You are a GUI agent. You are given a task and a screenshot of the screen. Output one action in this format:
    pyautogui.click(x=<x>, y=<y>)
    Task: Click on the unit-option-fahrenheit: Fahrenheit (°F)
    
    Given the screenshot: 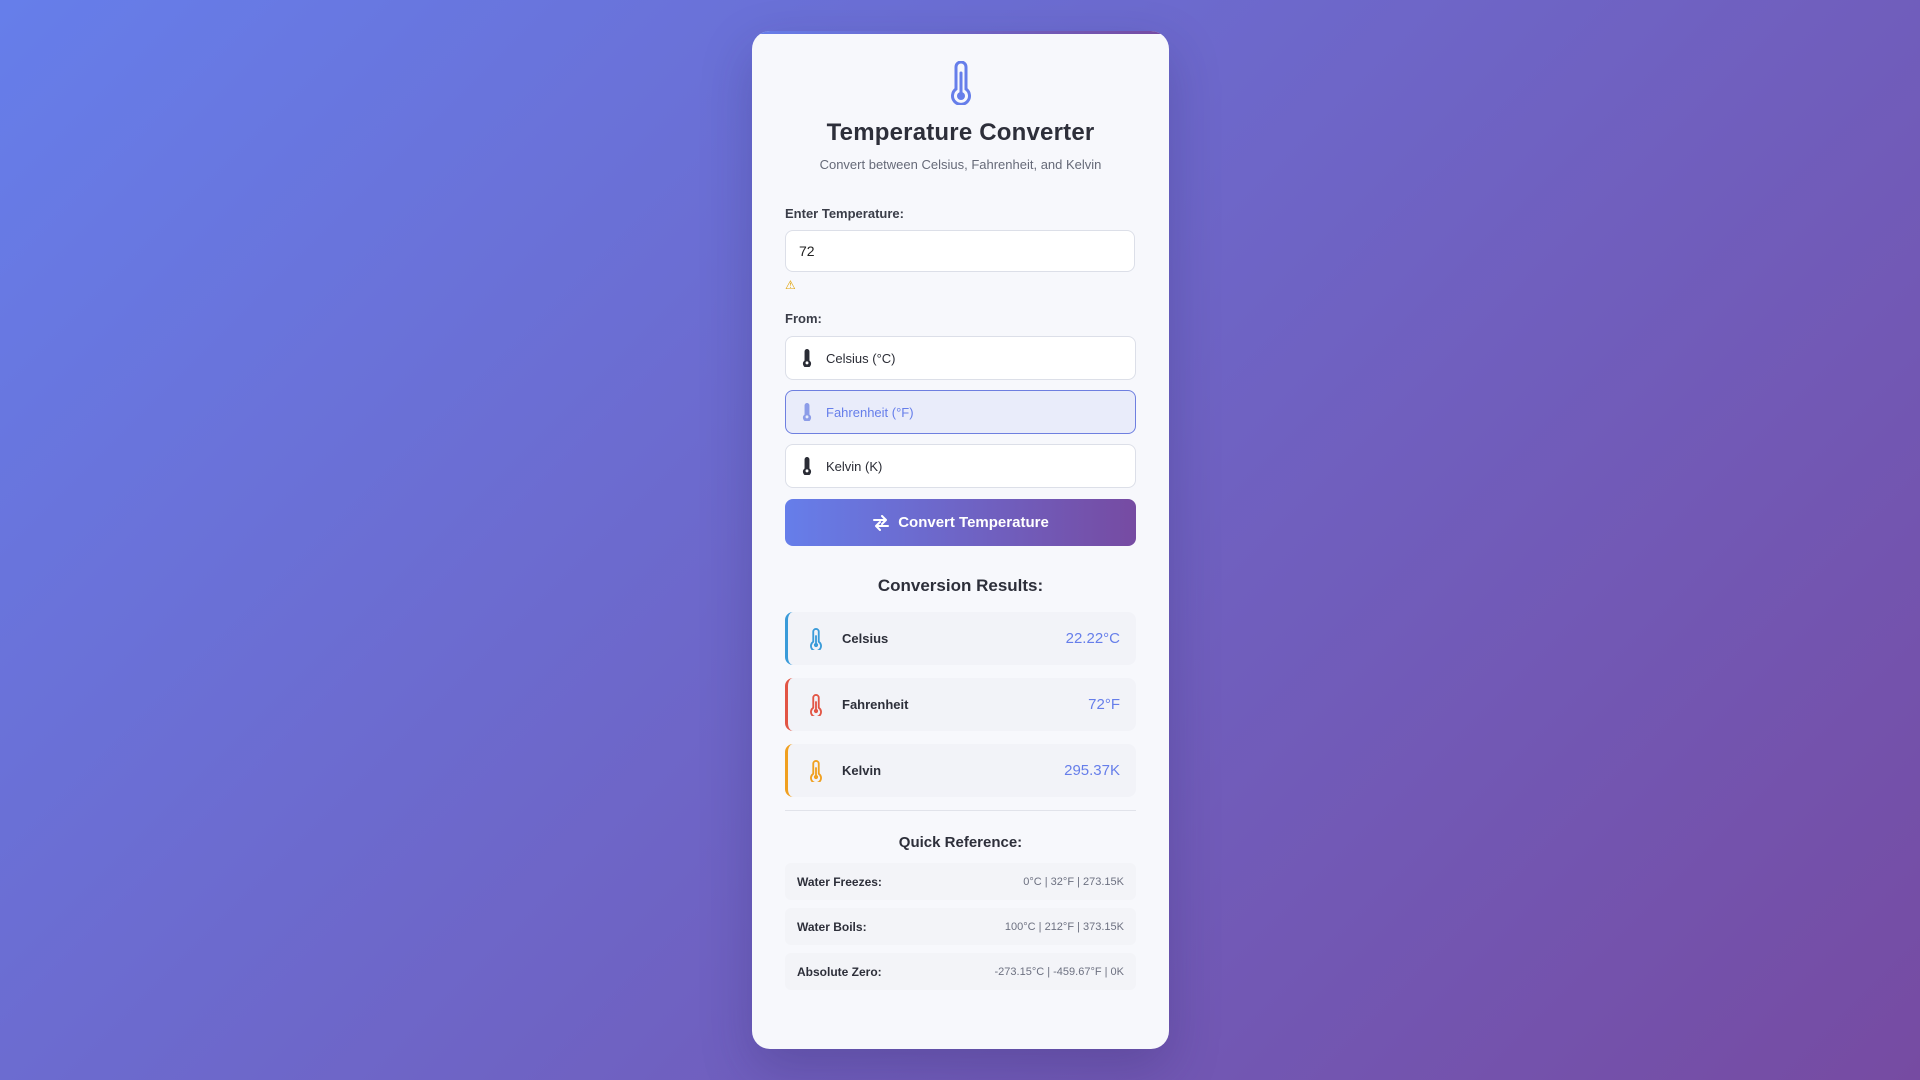 What is the action you would take?
    pyautogui.click(x=960, y=412)
    